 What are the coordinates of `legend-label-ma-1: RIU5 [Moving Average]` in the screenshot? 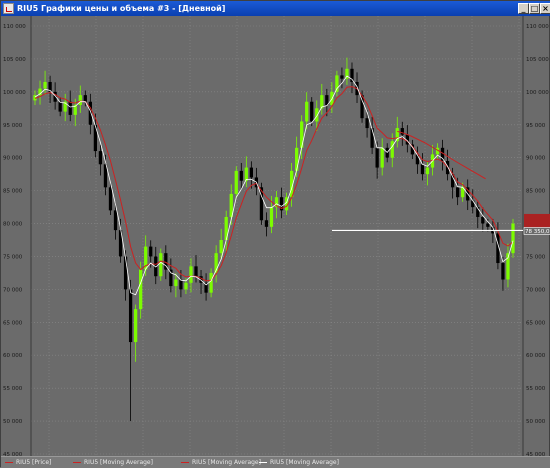 It's located at (118, 462).